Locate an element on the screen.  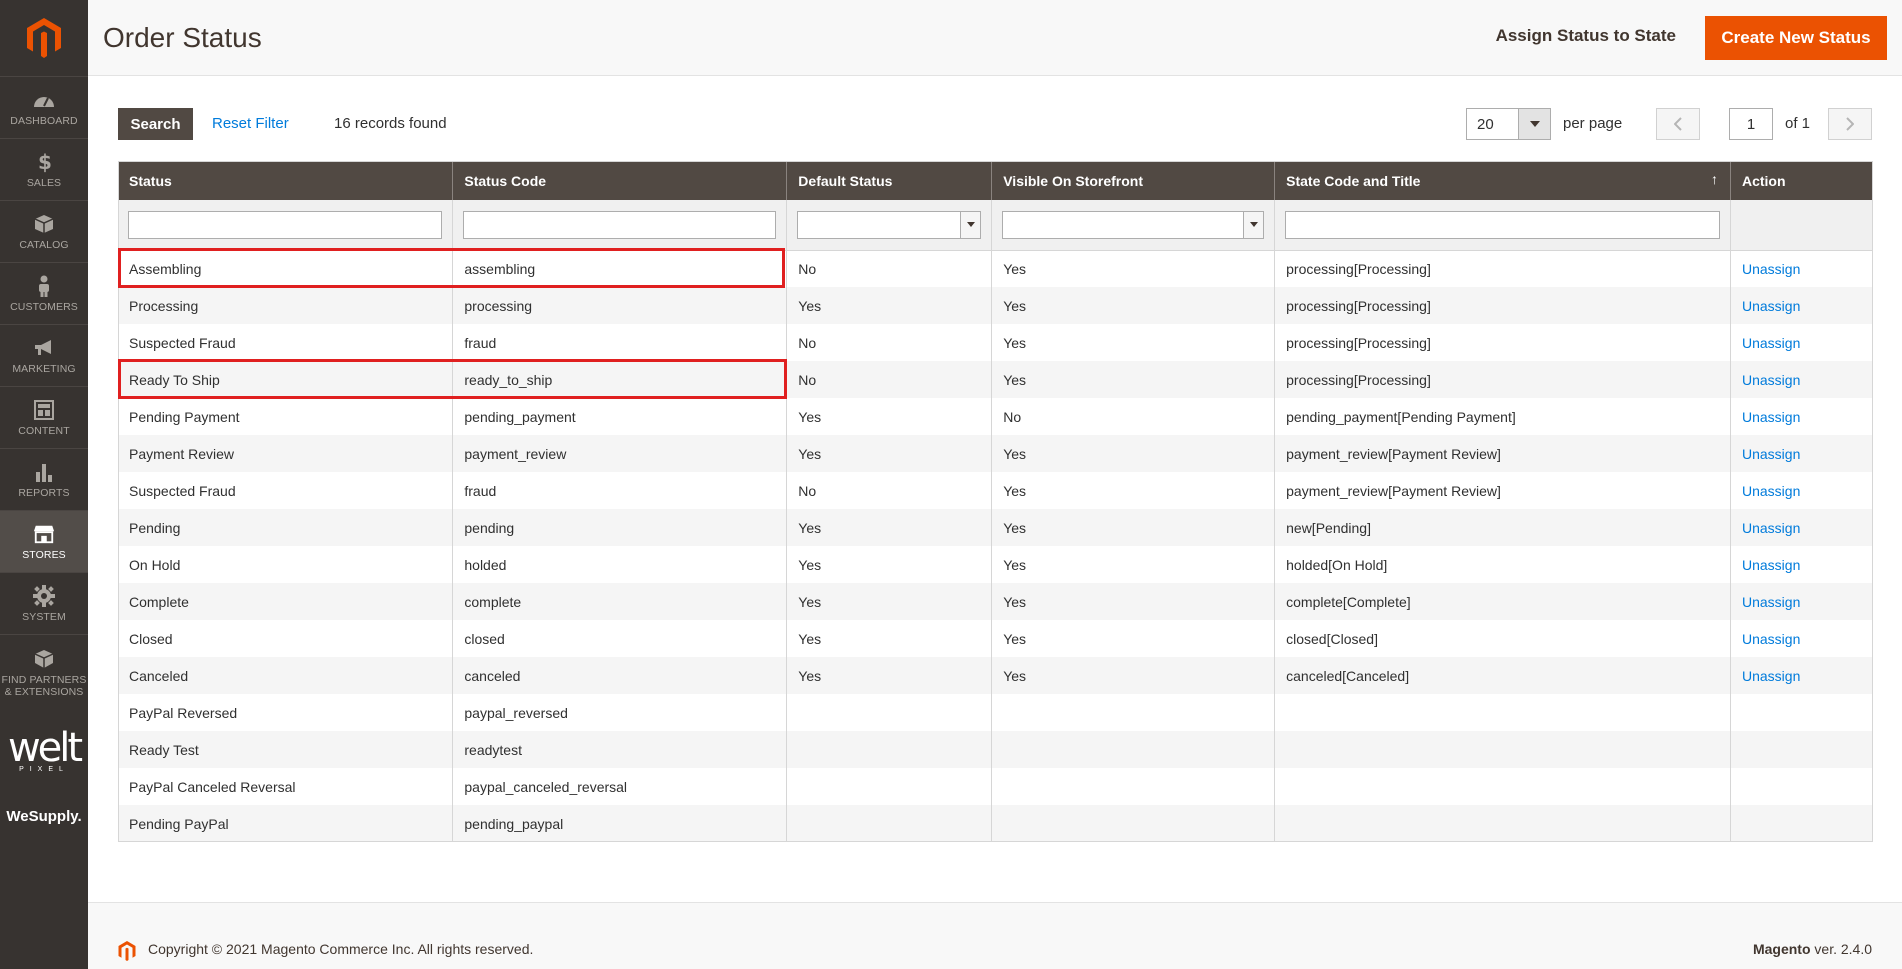
column-header-status-code: Status Code is located at coordinates (620, 180).